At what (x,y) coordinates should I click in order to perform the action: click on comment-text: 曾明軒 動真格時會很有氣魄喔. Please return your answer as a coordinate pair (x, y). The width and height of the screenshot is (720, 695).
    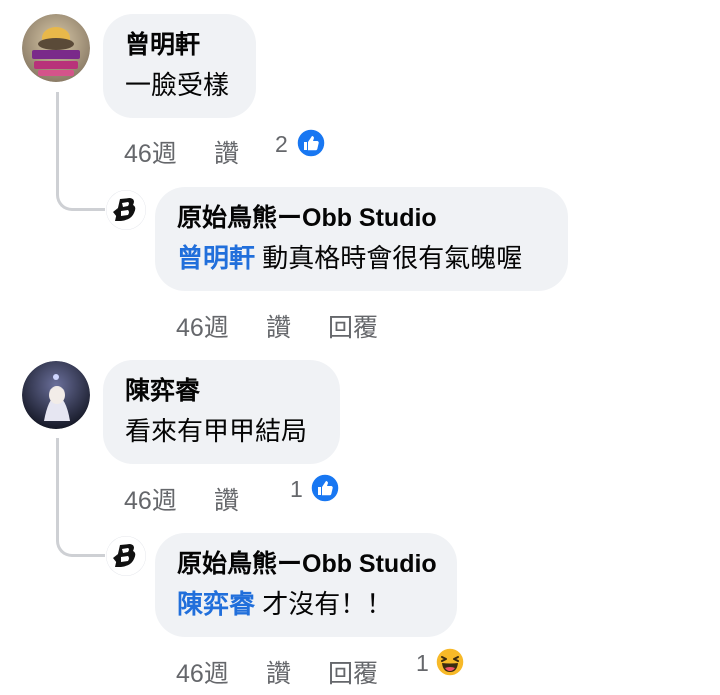
    Looking at the image, I should click on (361, 258).